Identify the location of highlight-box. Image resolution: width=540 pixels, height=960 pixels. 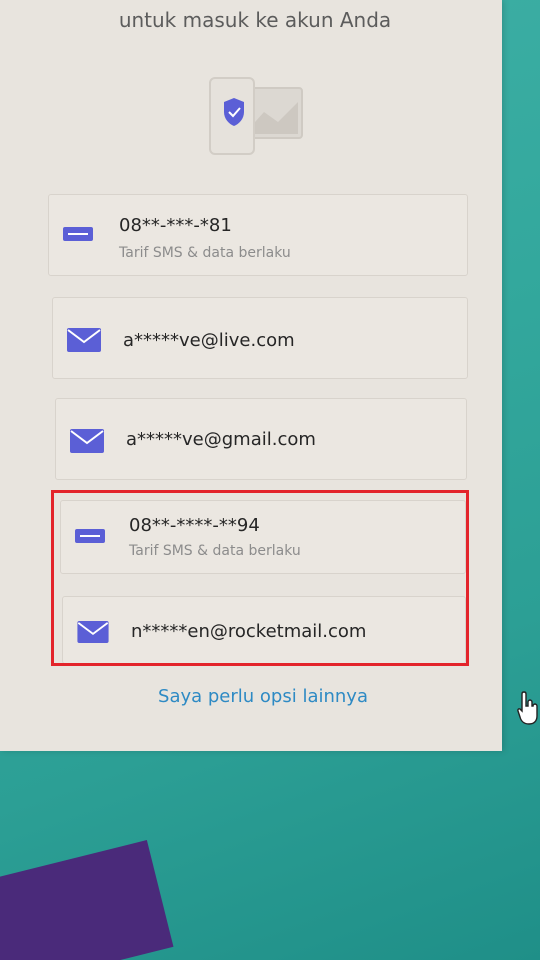
(260, 578).